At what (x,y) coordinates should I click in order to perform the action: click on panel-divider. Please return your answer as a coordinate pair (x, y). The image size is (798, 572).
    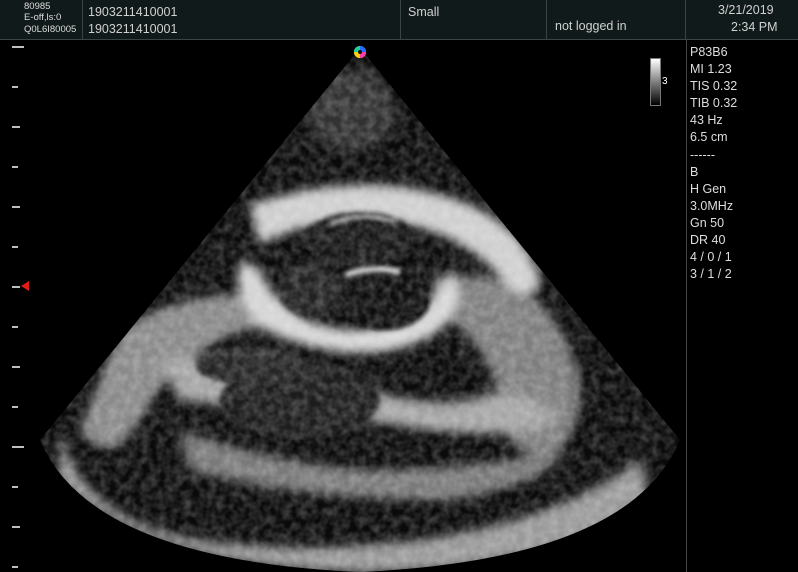
    Looking at the image, I should click on (686, 306).